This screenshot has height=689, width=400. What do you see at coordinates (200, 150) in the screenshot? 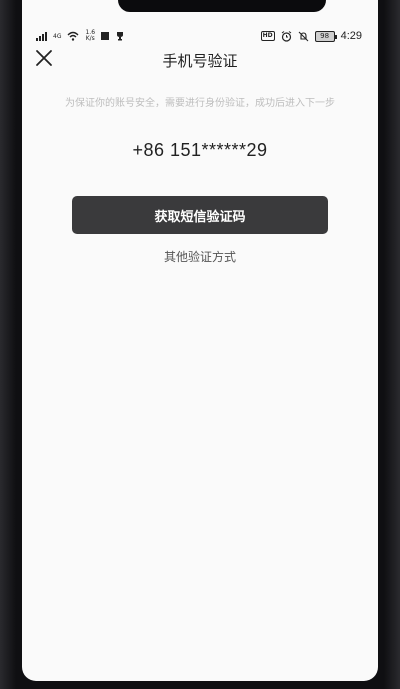
I see `masked-phone-number: +86 151******29` at bounding box center [200, 150].